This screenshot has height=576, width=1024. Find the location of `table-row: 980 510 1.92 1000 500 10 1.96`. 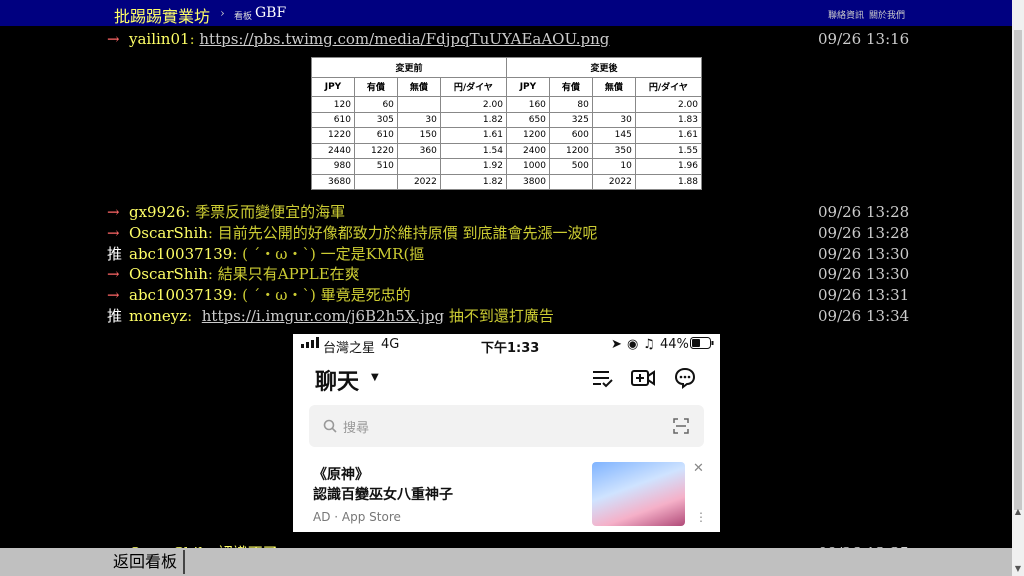

table-row: 980 510 1.92 1000 500 10 1.96 is located at coordinates (507, 166).